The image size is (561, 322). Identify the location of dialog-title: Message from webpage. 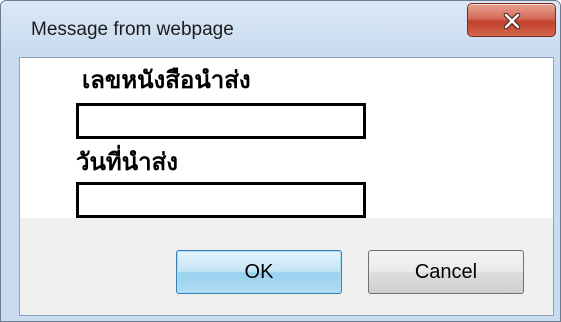
(132, 29).